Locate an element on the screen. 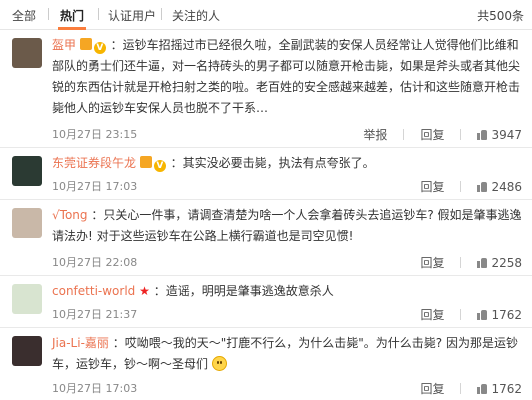 This screenshot has height=400, width=532. smile-emoji-icon is located at coordinates (219, 363).